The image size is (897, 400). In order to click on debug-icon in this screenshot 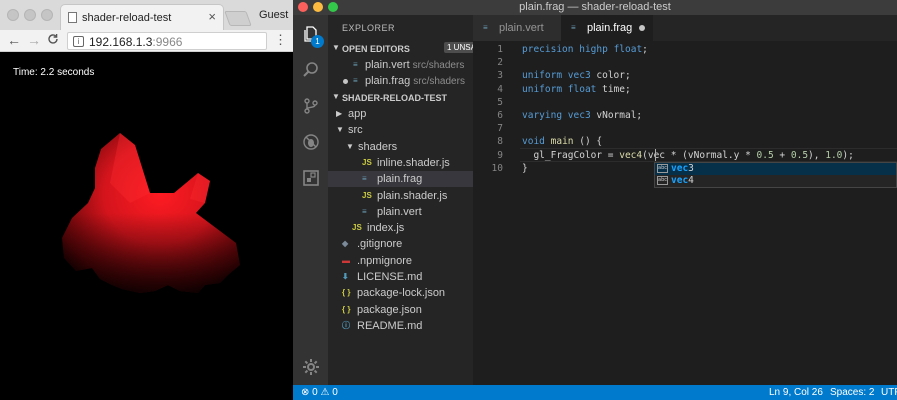, I will do `click(310, 142)`.